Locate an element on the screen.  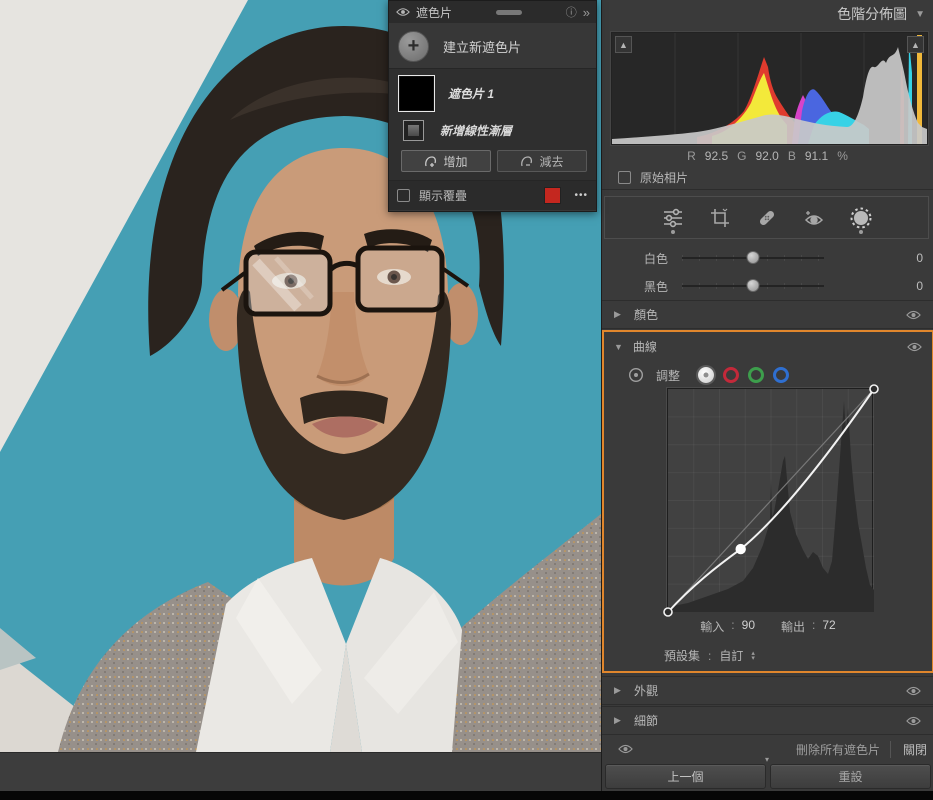
whites-label: 白色 is located at coordinates (655, 258).